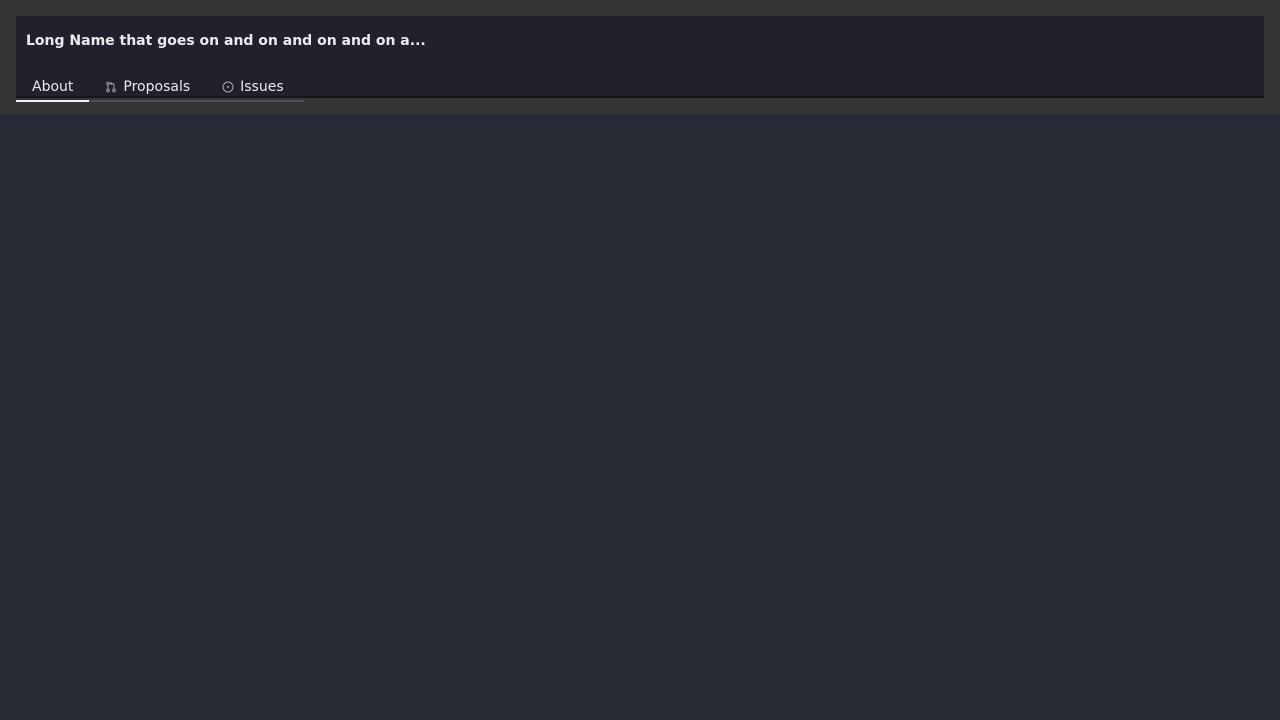 This screenshot has height=720, width=1280. Describe the element at coordinates (228, 87) in the screenshot. I see `issue-circle-icon` at that location.